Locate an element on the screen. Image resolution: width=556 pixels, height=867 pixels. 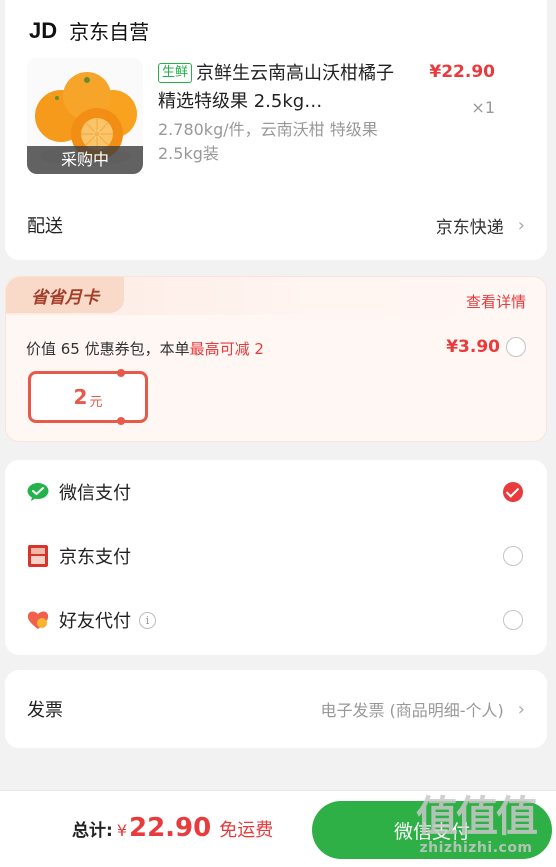
order-total: 总计: ¥ 22.90 免运费 is located at coordinates (172, 828).